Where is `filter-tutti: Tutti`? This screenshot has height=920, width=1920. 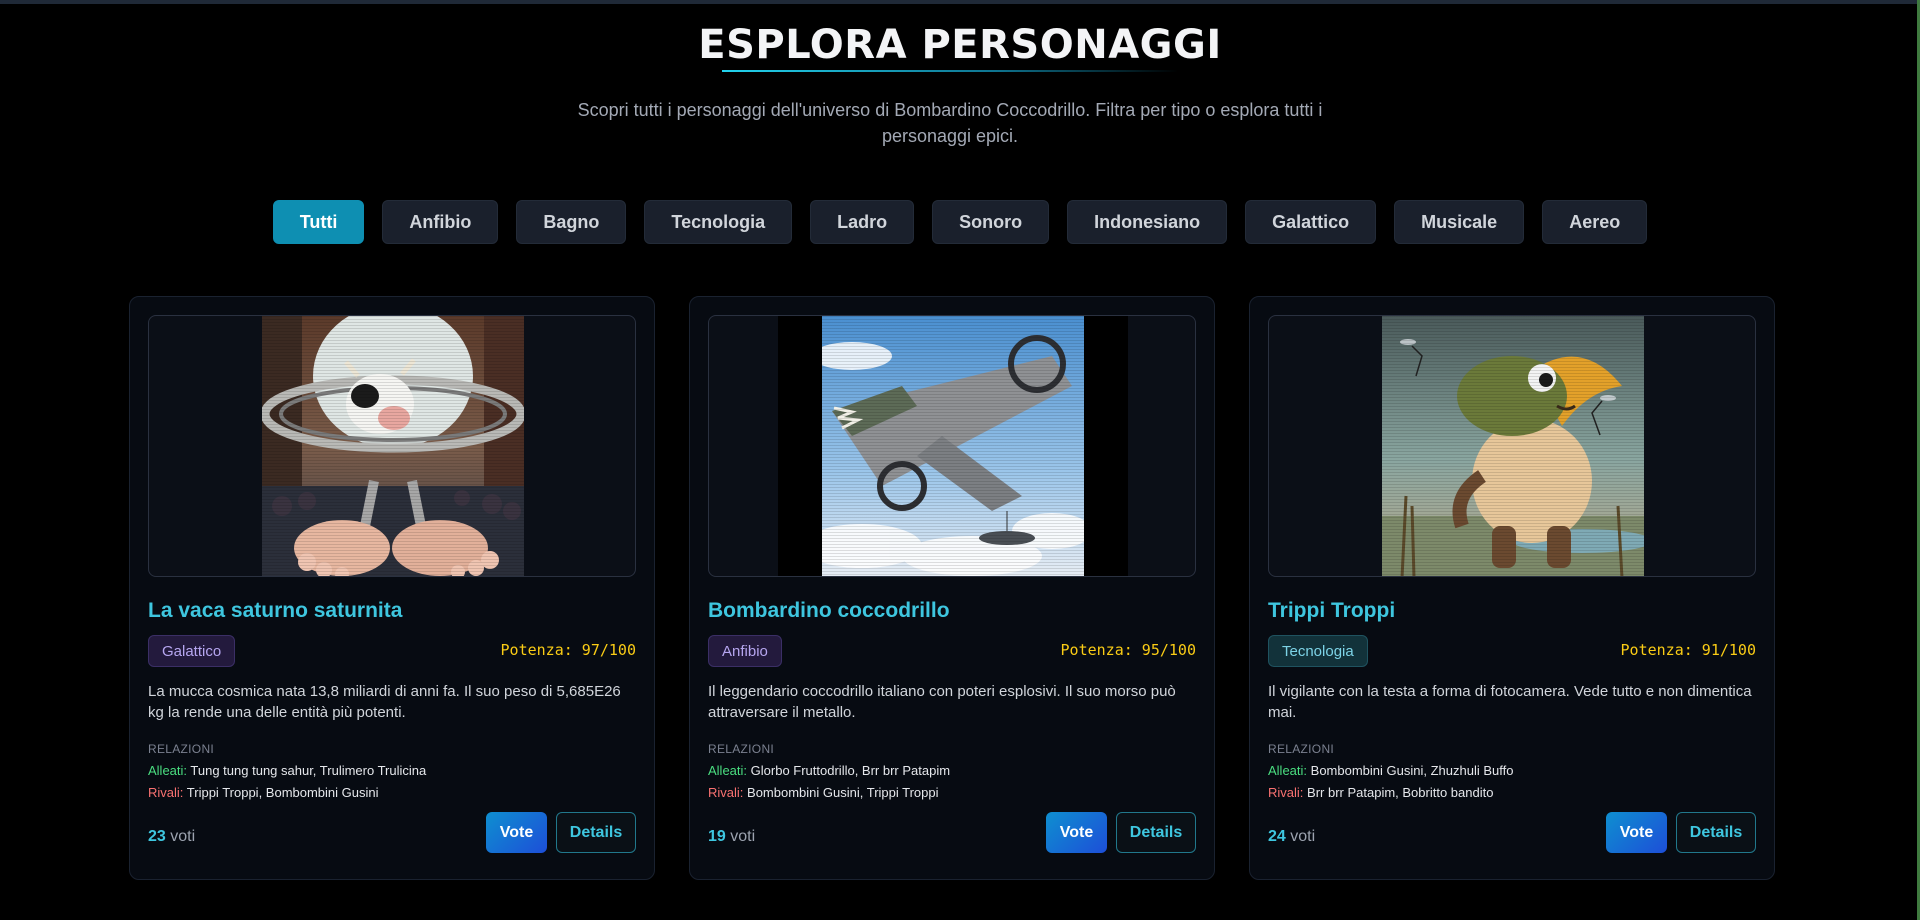
filter-tutti: Tutti is located at coordinates (318, 222).